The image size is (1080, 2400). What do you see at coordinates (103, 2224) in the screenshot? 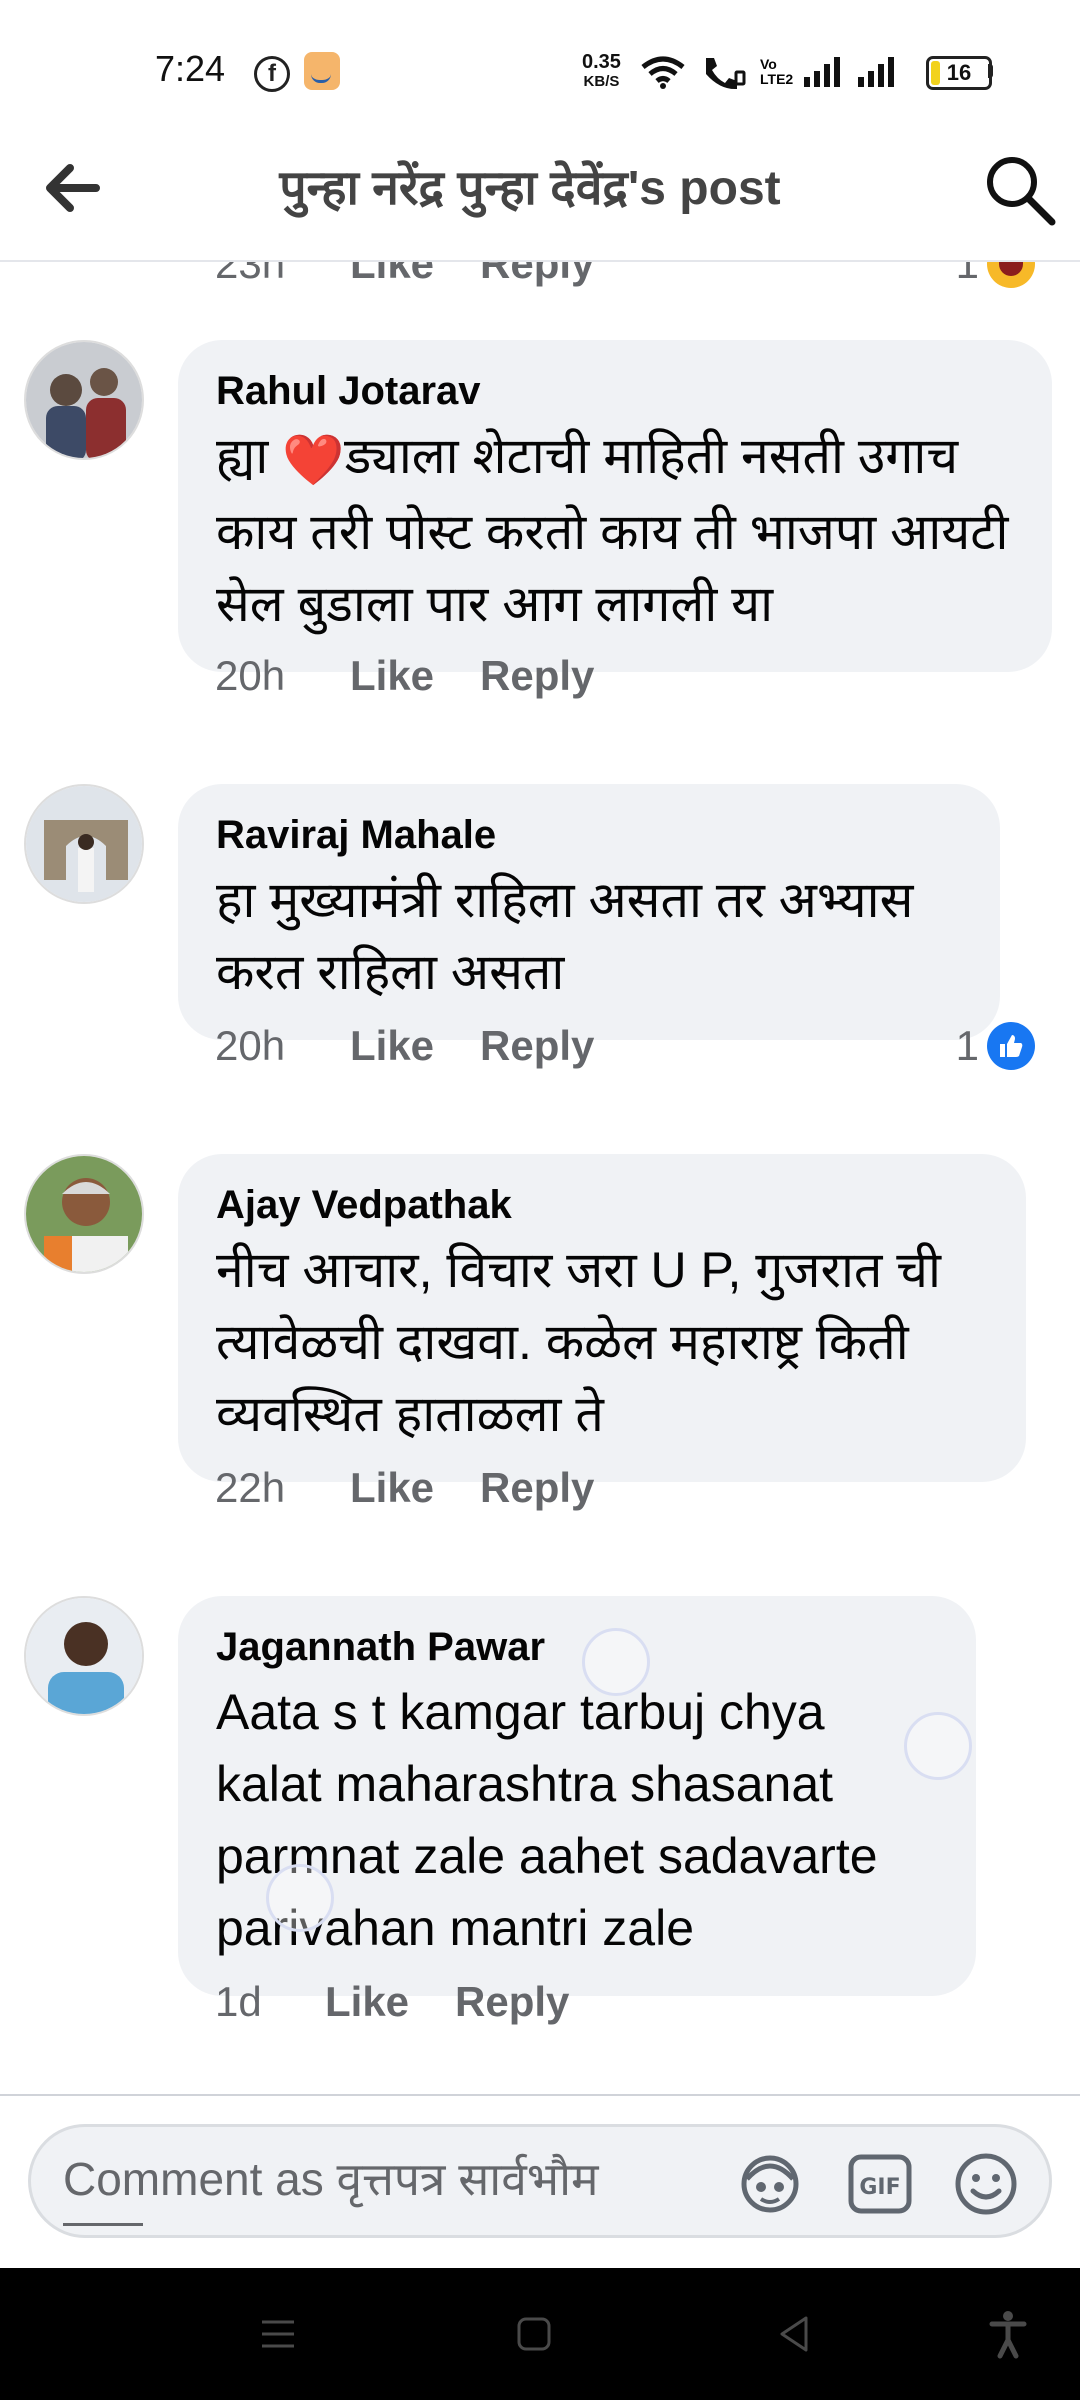
I see `input-underline` at bounding box center [103, 2224].